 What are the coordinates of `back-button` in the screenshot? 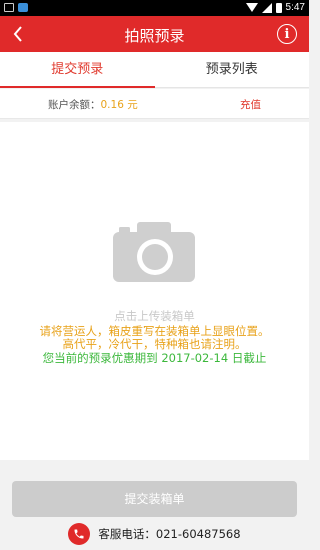 It's located at (18, 34).